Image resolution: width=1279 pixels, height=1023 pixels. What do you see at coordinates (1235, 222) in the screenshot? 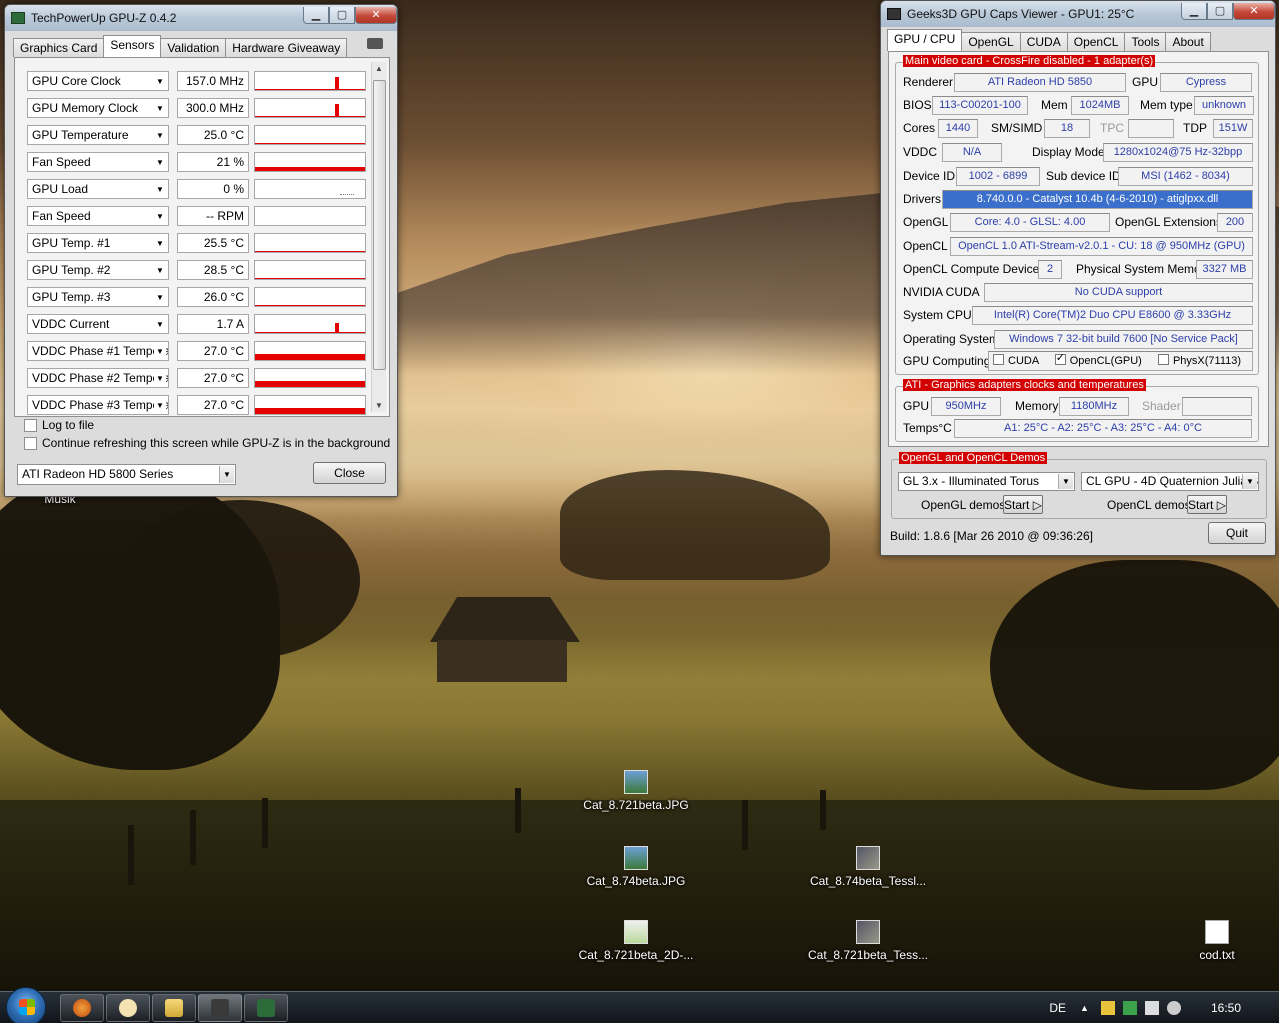
I see `opengl-extensions-field: 200` at bounding box center [1235, 222].